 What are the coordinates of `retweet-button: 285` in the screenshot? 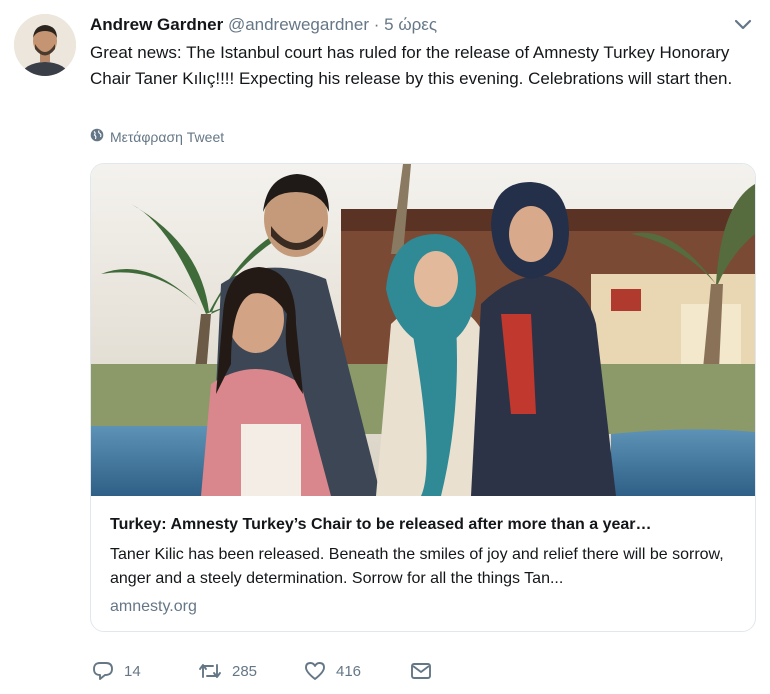 It's located at (251, 671).